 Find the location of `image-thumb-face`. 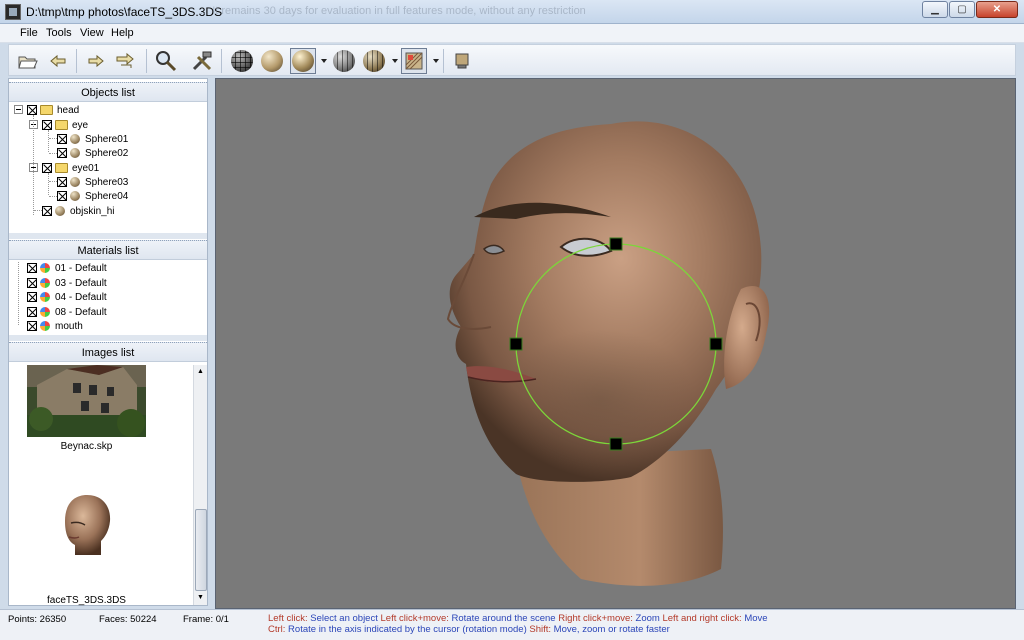

image-thumb-face is located at coordinates (87, 526).